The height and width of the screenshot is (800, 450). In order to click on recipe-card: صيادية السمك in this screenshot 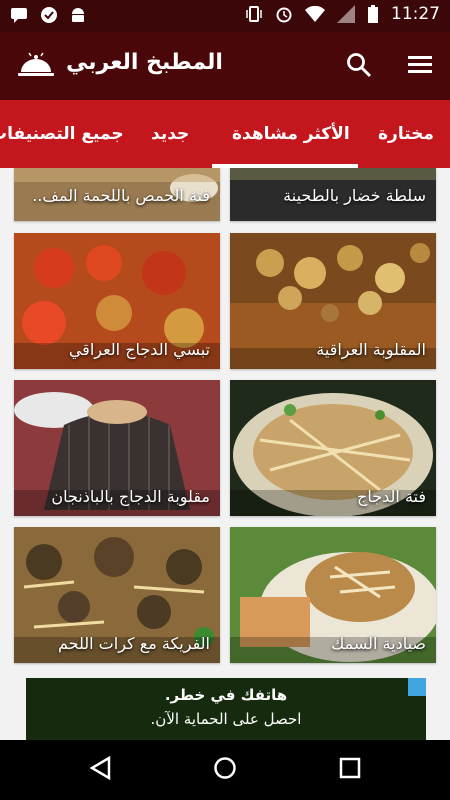, I will do `click(333, 595)`.